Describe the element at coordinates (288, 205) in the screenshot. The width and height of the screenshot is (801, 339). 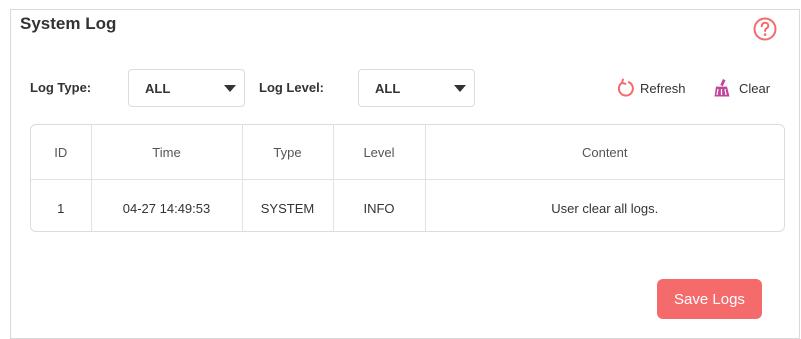
I see `cell-type: SYSTEM` at that location.